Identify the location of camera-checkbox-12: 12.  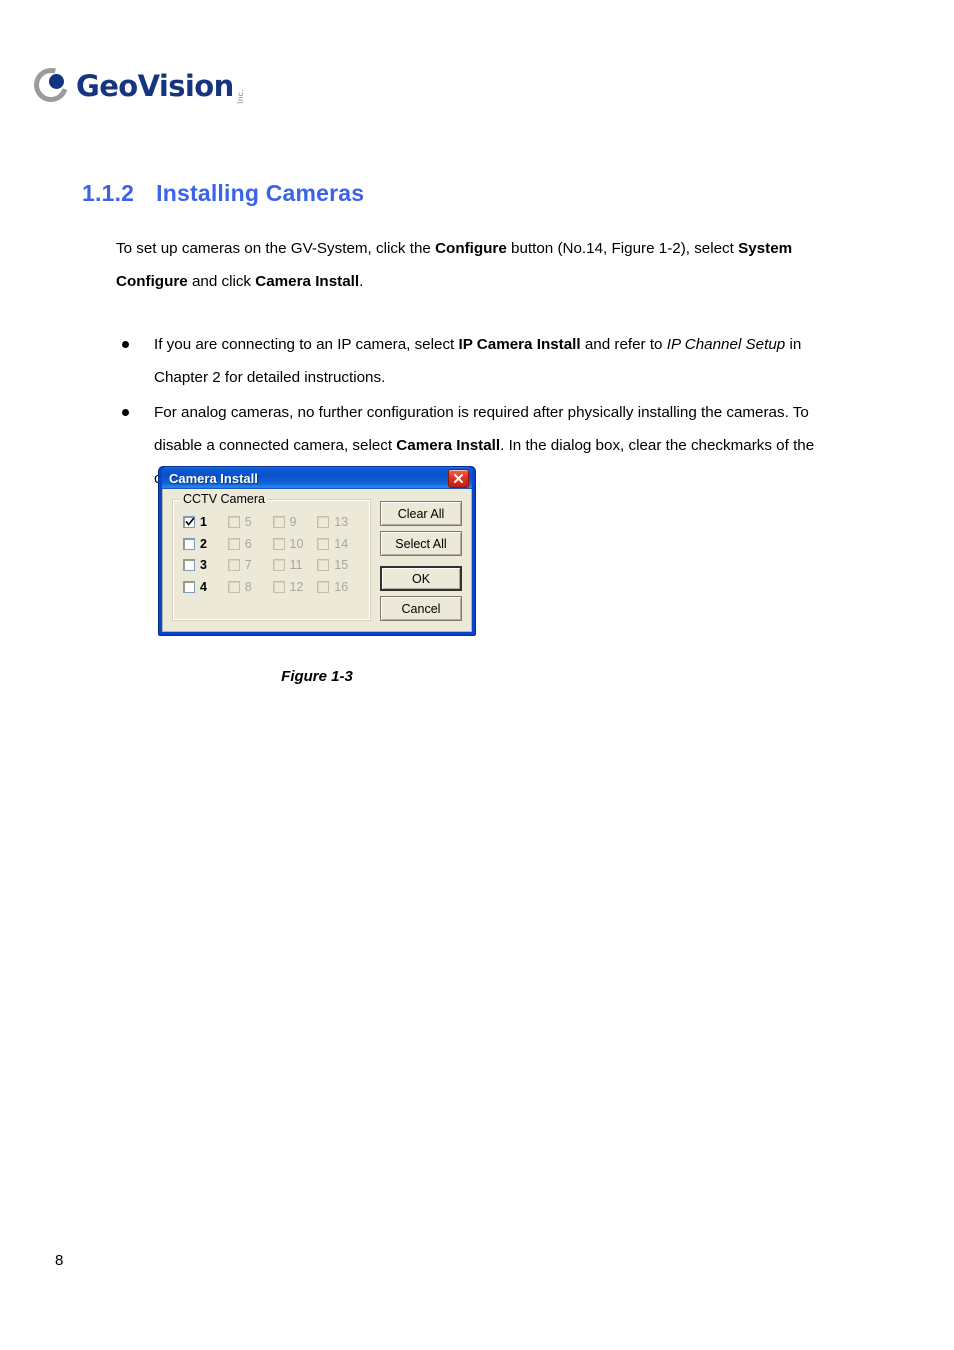
(295, 586).